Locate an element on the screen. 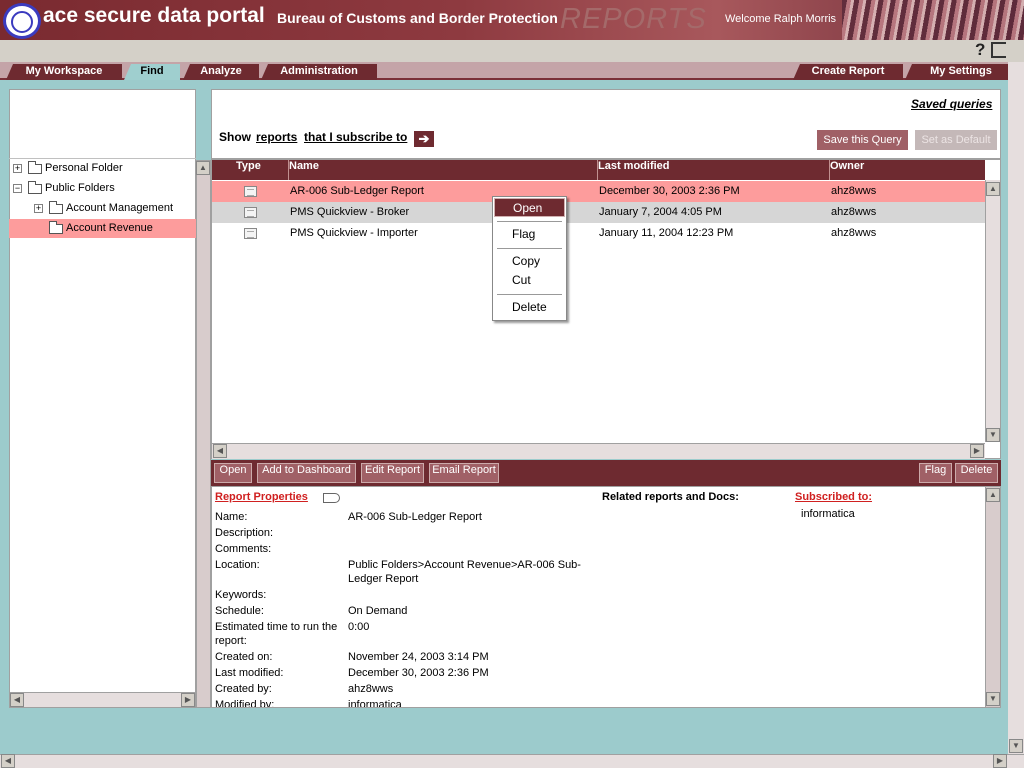 The height and width of the screenshot is (768, 1024). tab-analyze: Analyze is located at coordinates (221, 72).